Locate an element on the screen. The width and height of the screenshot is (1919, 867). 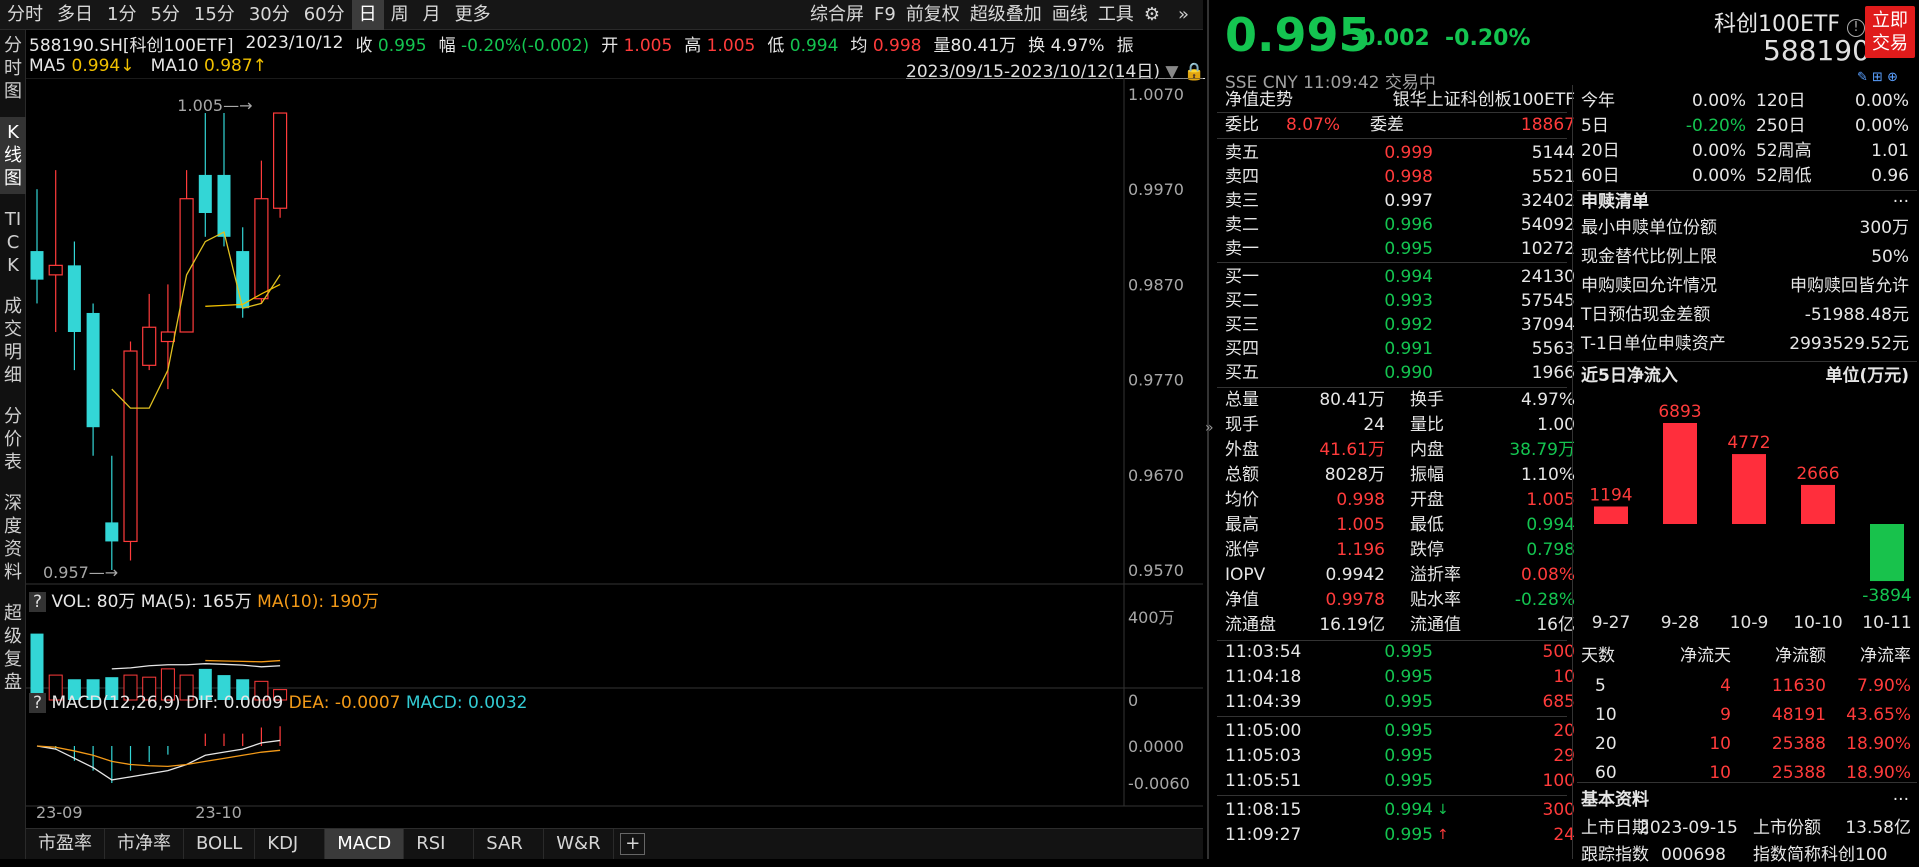
tick-row: 11:04:39 0.995 685 is located at coordinates (1400, 702).